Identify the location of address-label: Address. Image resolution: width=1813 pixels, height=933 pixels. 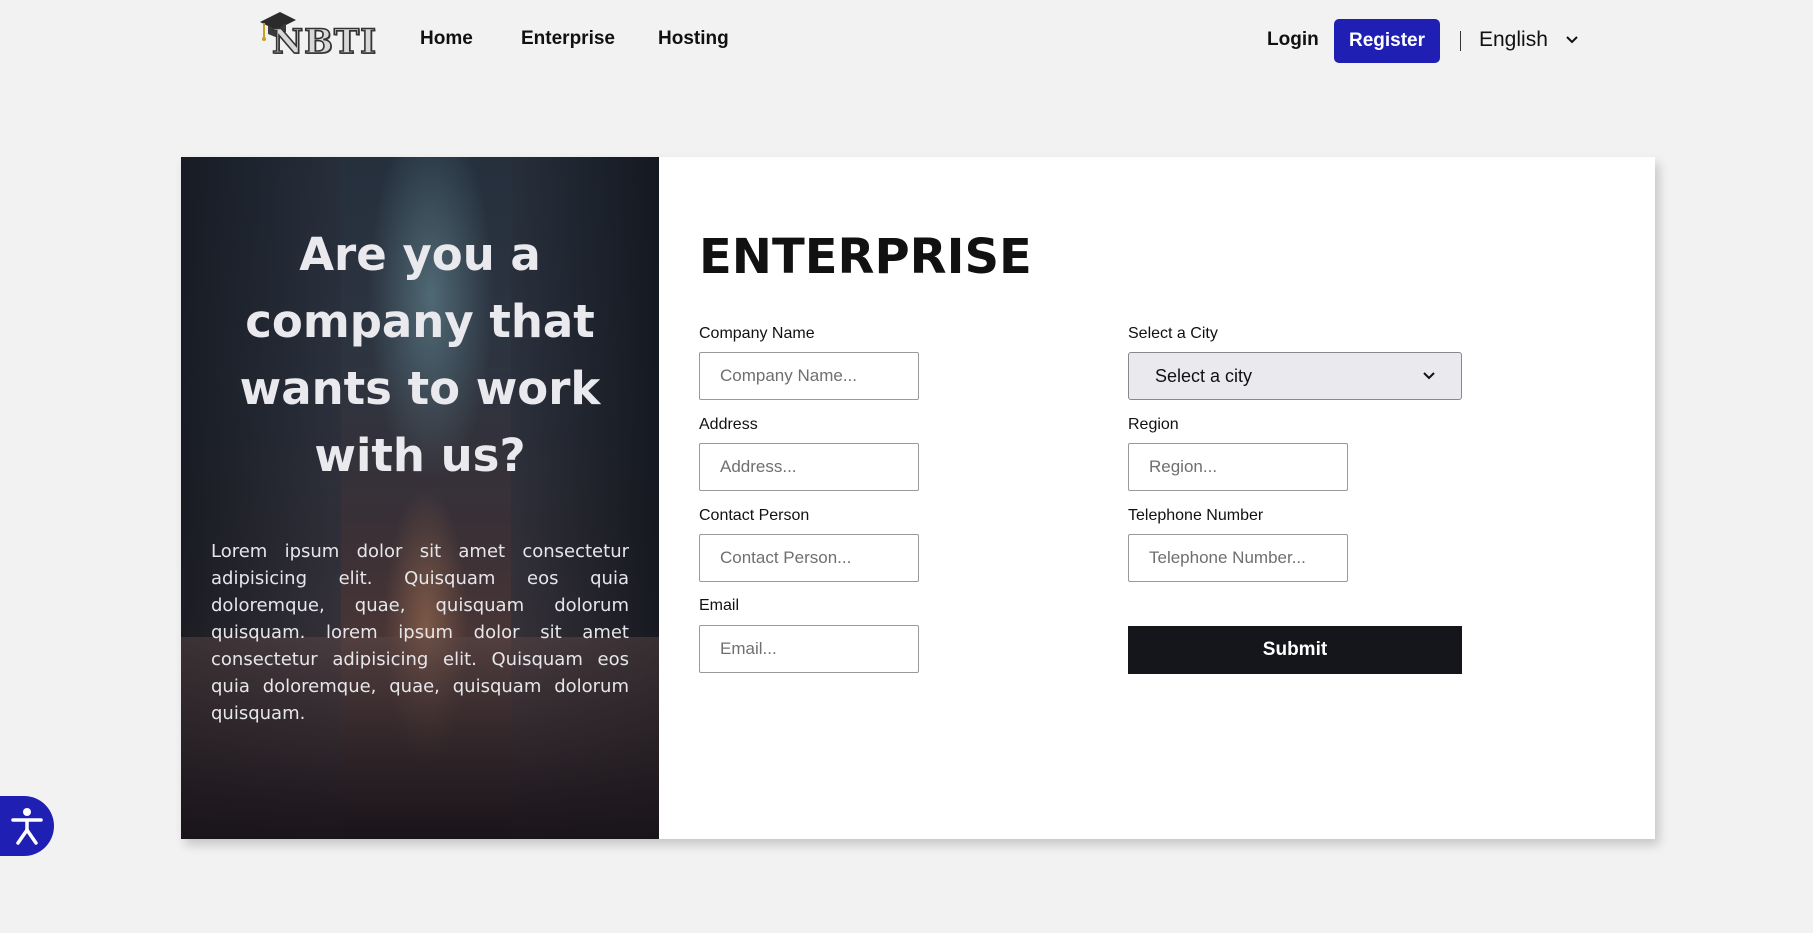
(728, 424).